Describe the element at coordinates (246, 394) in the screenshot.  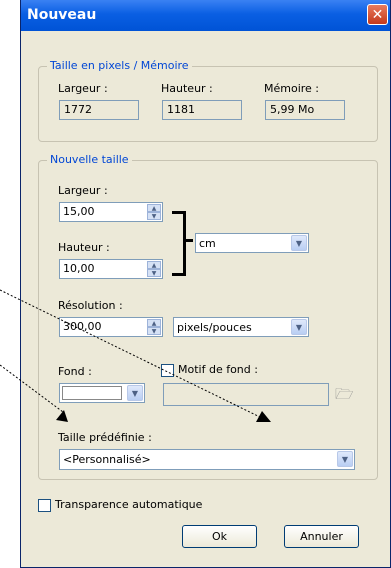
I see `pattern-path-field` at that location.